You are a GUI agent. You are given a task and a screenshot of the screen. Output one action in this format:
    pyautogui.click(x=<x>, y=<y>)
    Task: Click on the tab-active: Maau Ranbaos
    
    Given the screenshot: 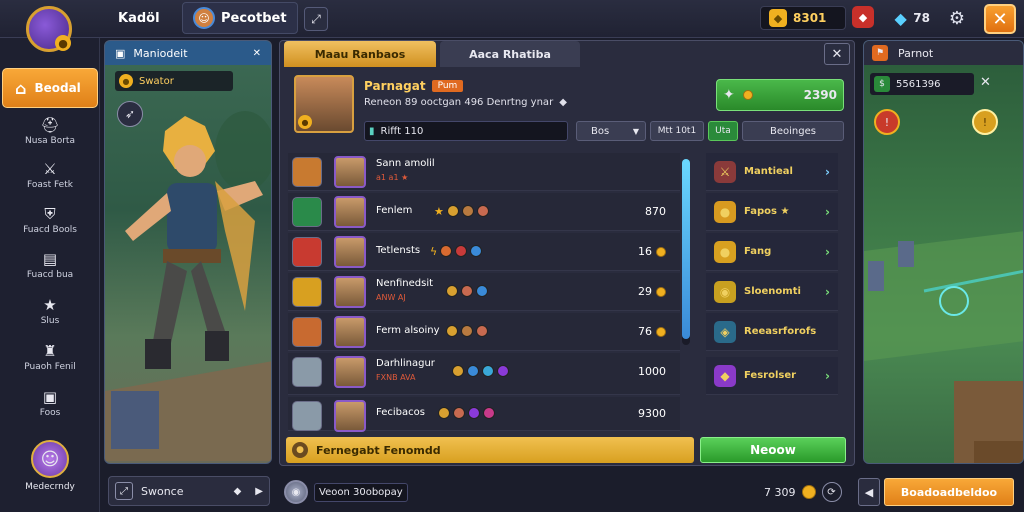 What is the action you would take?
    pyautogui.click(x=360, y=54)
    